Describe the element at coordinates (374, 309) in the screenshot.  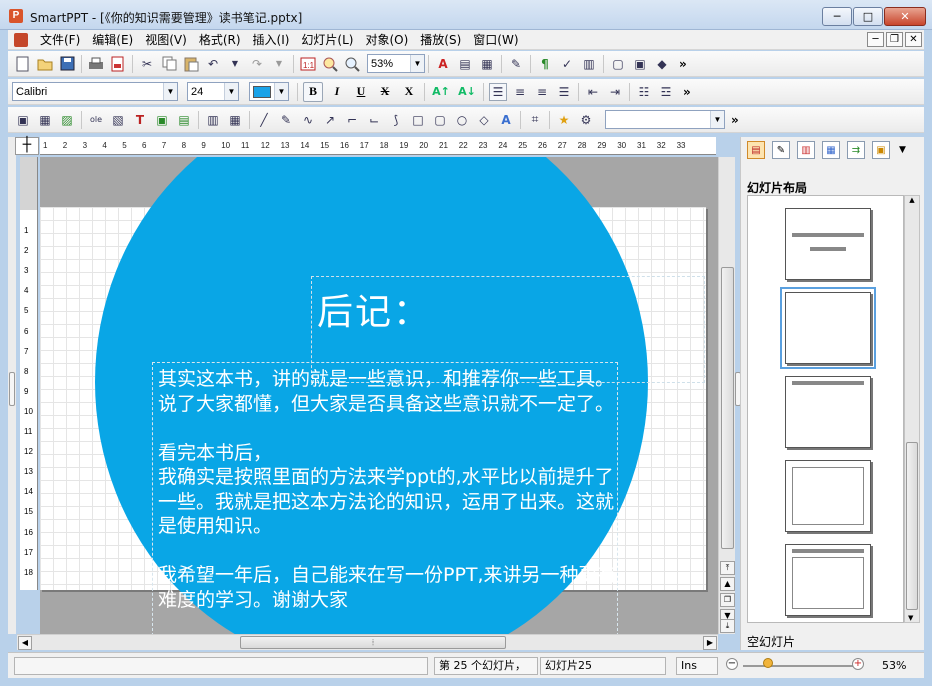
I see `slide-title: 后记：` at that location.